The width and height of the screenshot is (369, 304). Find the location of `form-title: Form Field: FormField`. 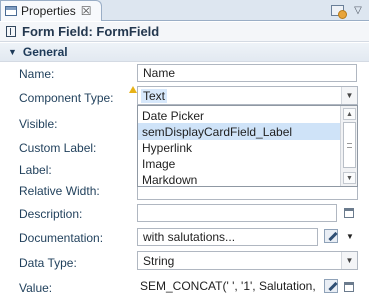

form-title: Form Field: FormField is located at coordinates (91, 31).